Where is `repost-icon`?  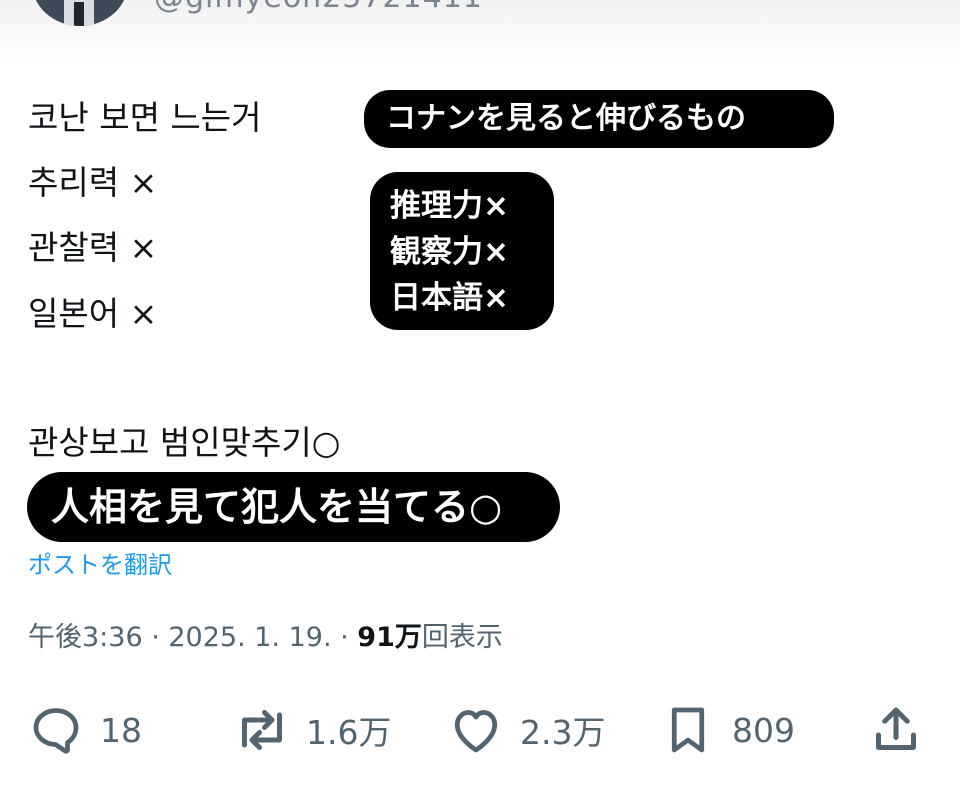 repost-icon is located at coordinates (262, 730).